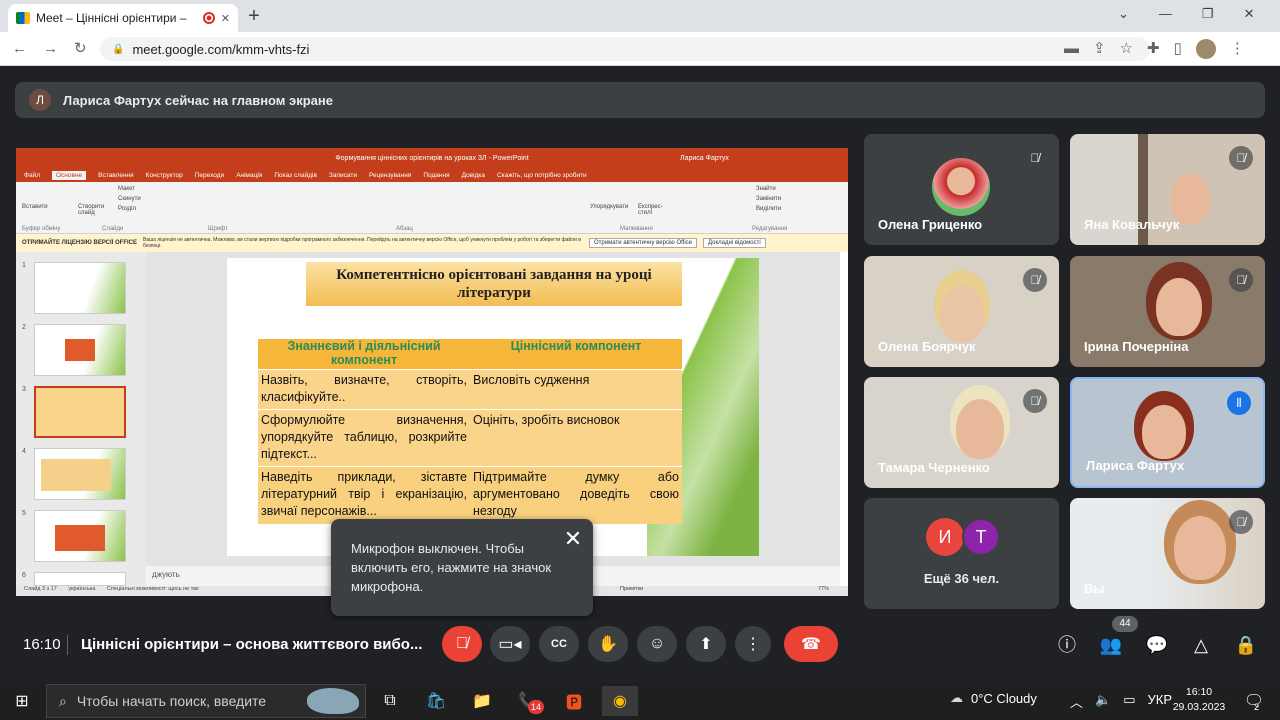 Image resolution: width=1280 pixels, height=720 pixels. Describe the element at coordinates (1004, 698) in the screenshot. I see `weather-text: 0°C Cloudy` at that location.